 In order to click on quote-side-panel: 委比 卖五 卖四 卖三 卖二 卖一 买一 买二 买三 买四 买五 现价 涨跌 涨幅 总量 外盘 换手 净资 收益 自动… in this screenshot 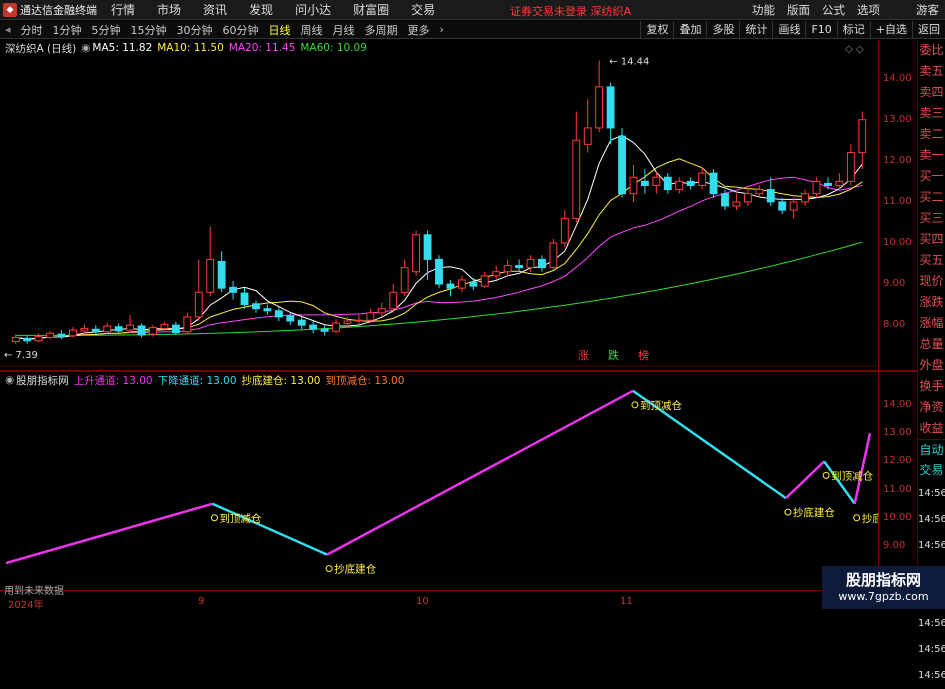, I will do `click(931, 360)`.